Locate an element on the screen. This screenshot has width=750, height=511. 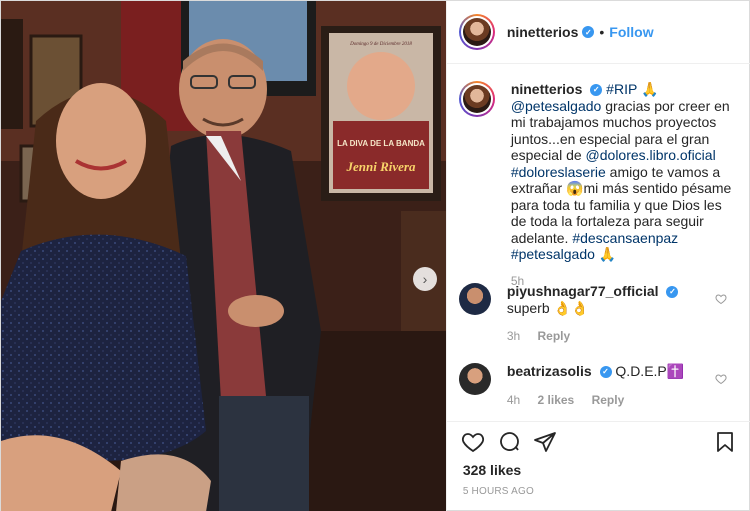
comment-username: beatrizasolis is located at coordinates (549, 371).